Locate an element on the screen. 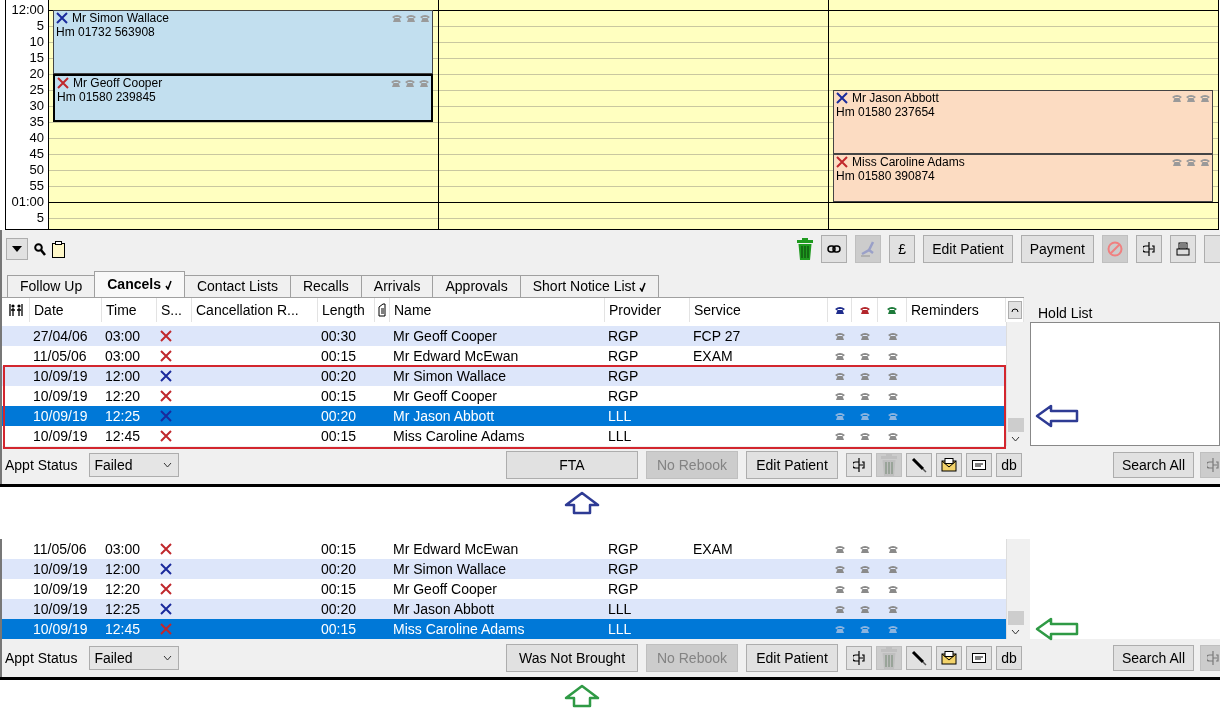  phone-number: Hm 01580 390874 is located at coordinates (886, 176).